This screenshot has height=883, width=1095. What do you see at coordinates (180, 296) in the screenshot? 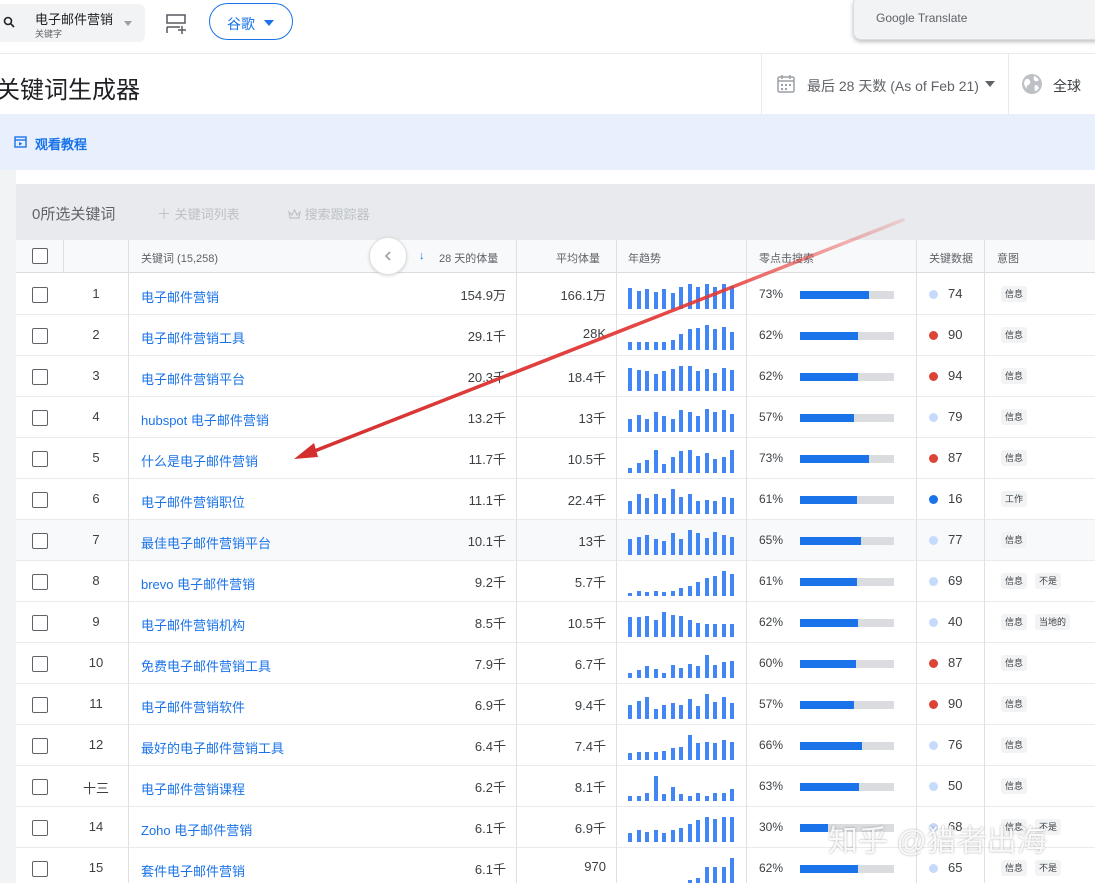
I see `keyword-link: 电子邮件营销` at bounding box center [180, 296].